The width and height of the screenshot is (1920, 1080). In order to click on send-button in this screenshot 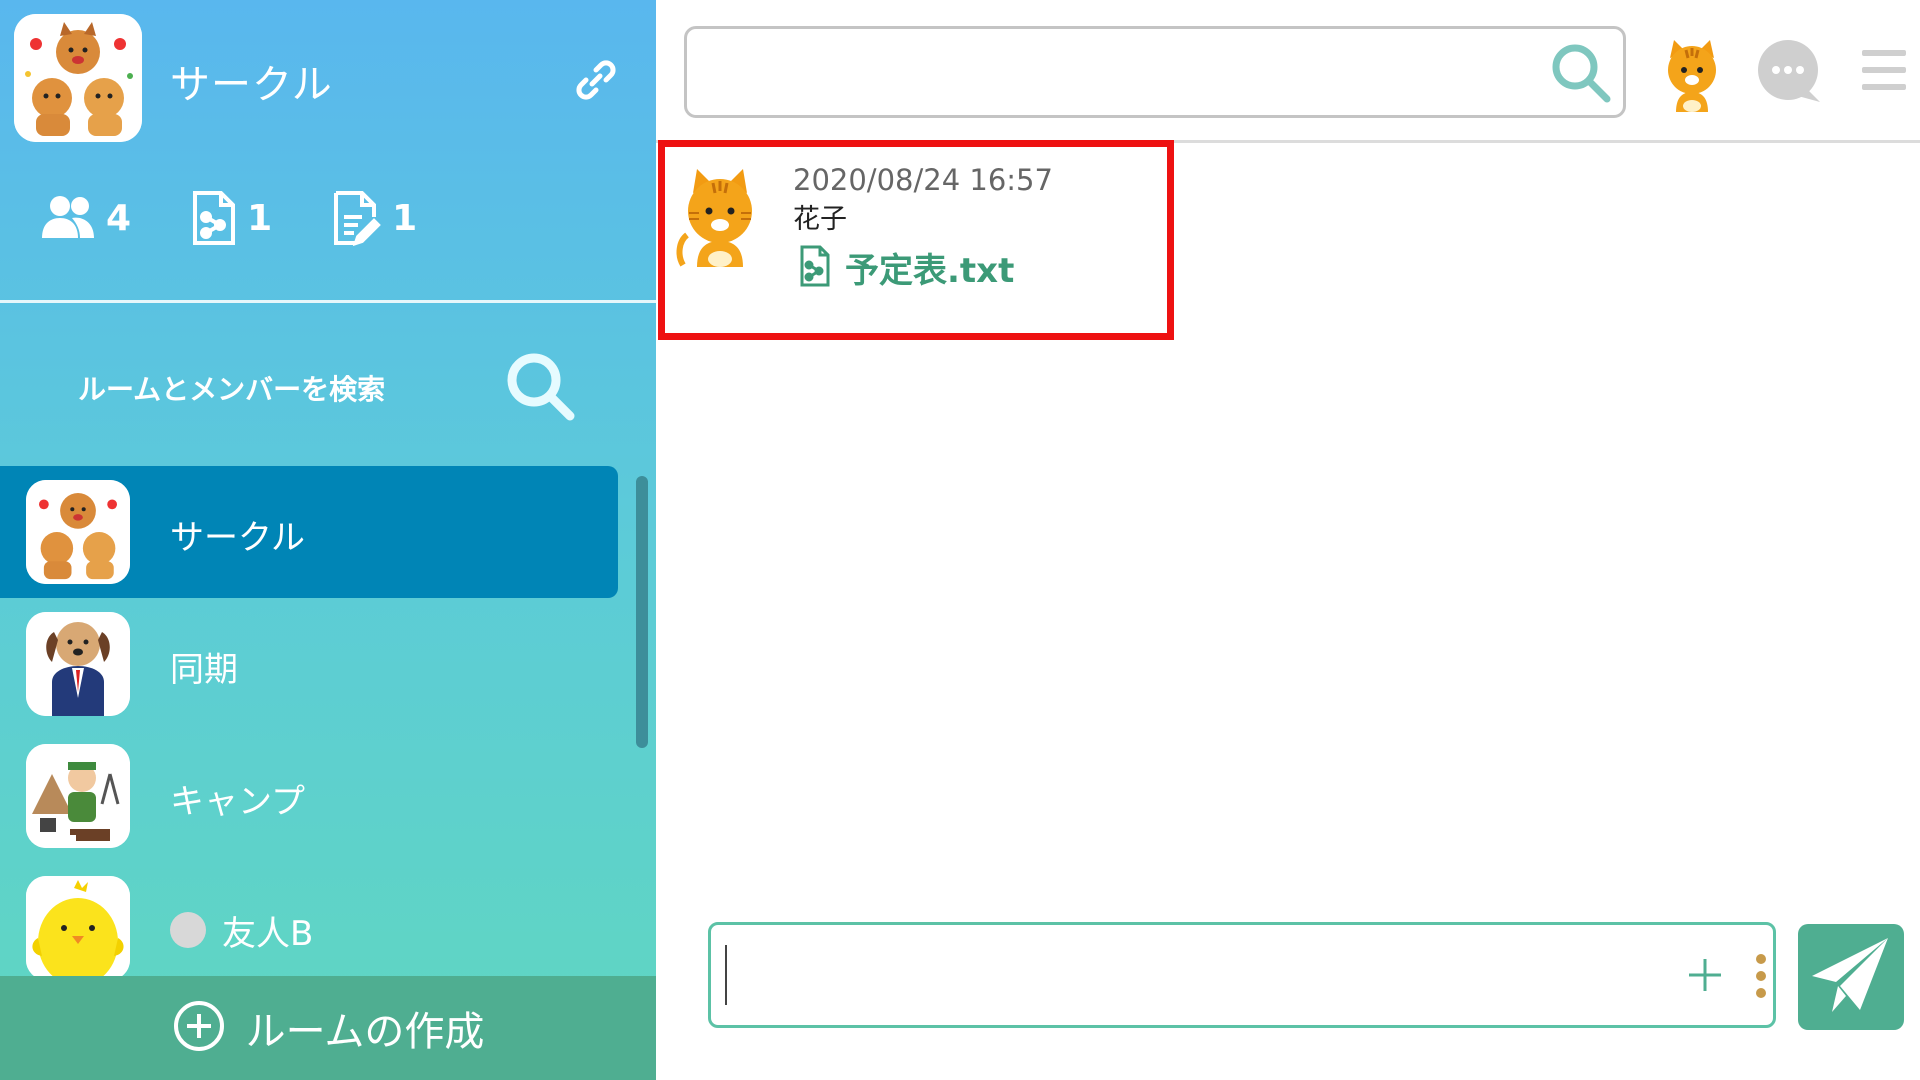, I will do `click(1851, 977)`.